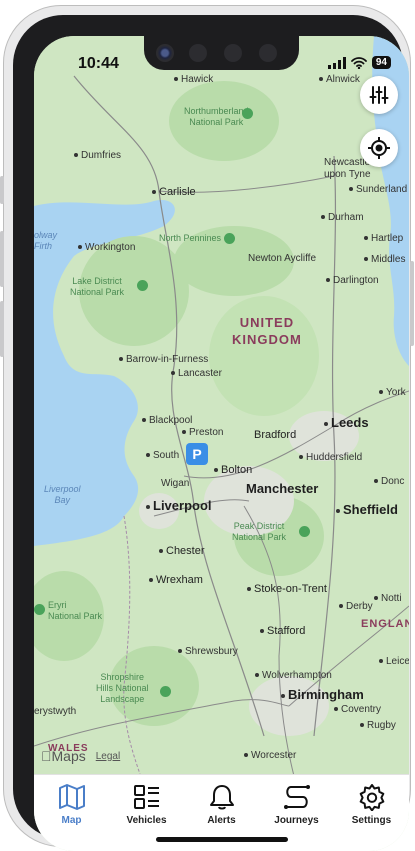  What do you see at coordinates (346, 422) in the screenshot?
I see `city-label: Leeds` at bounding box center [346, 422].